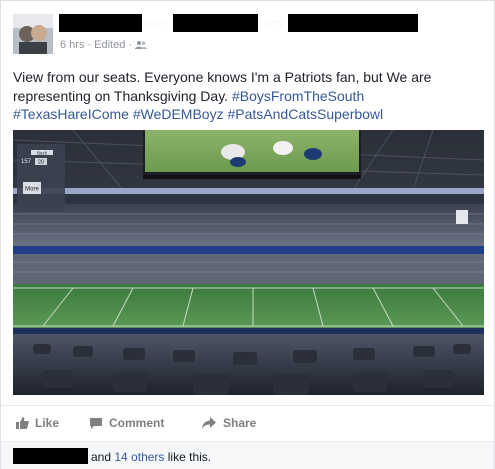  What do you see at coordinates (22, 423) in the screenshot?
I see `thumbs-up-icon` at bounding box center [22, 423].